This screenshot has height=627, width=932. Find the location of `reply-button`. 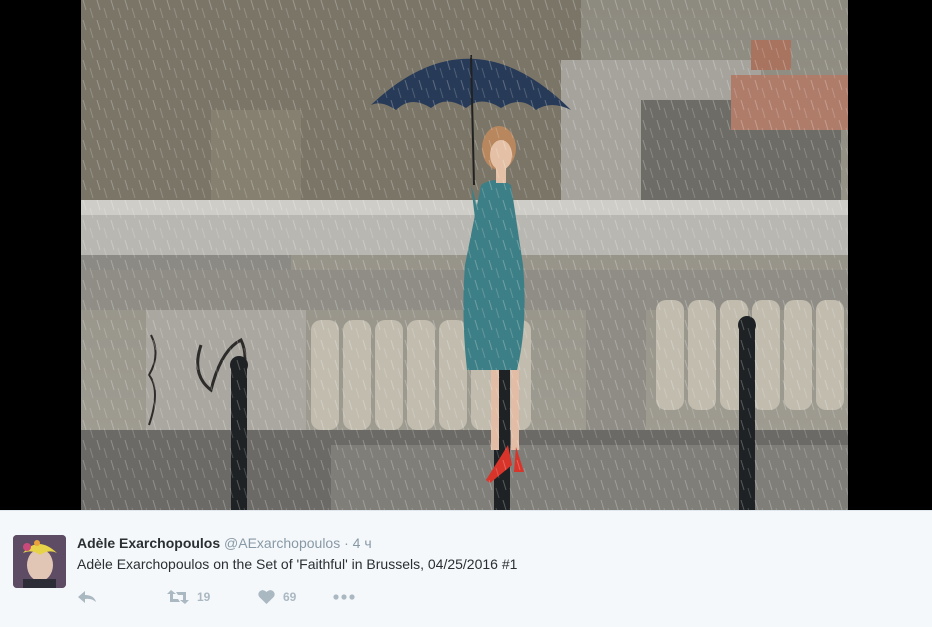

reply-button is located at coordinates (122, 597).